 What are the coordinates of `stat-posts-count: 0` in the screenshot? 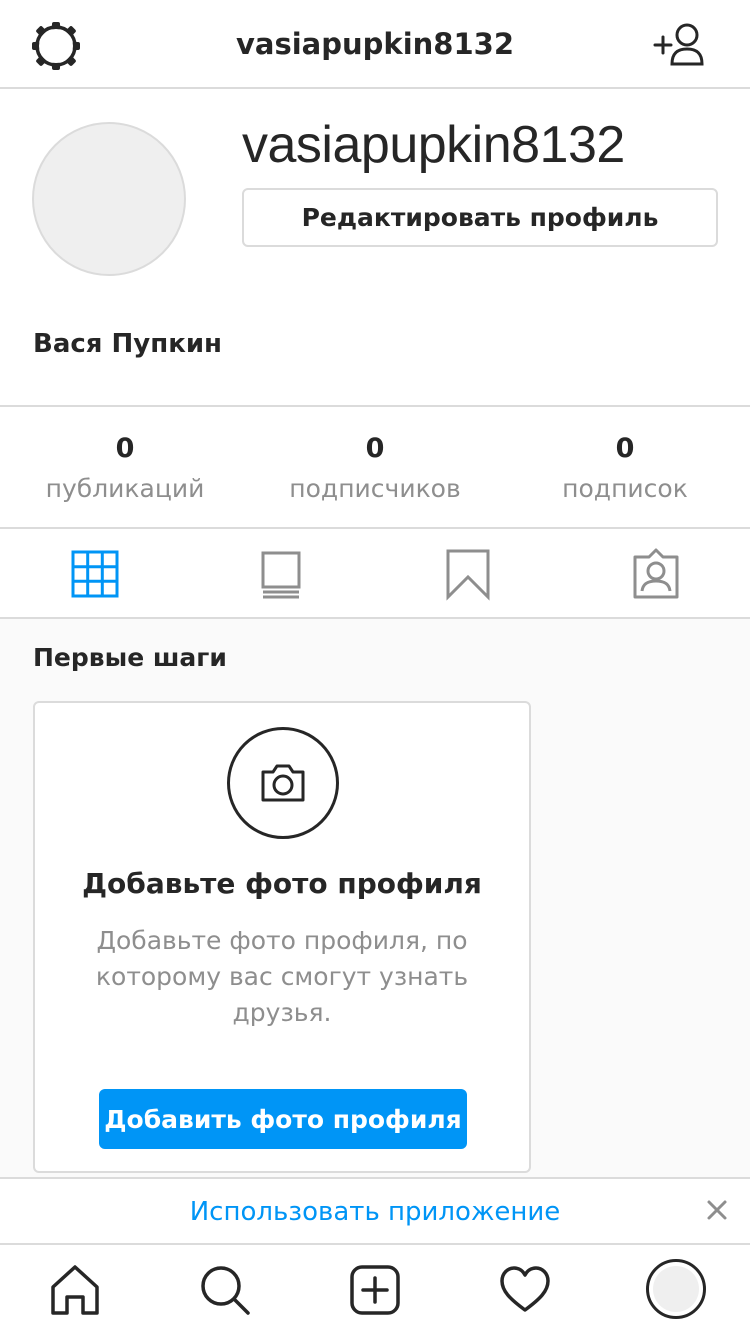 It's located at (125, 448).